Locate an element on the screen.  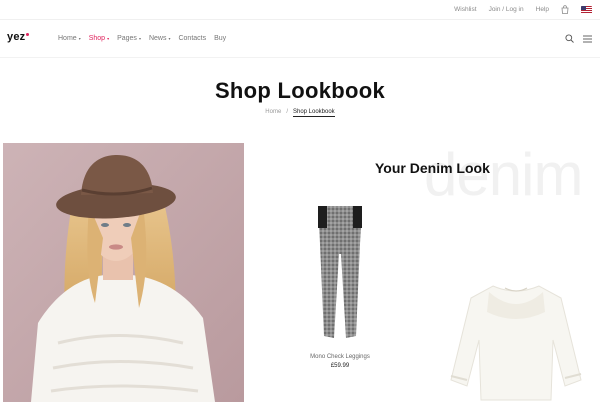
top-links: Wishlist Join / Log in Help is located at coordinates (523, 9).